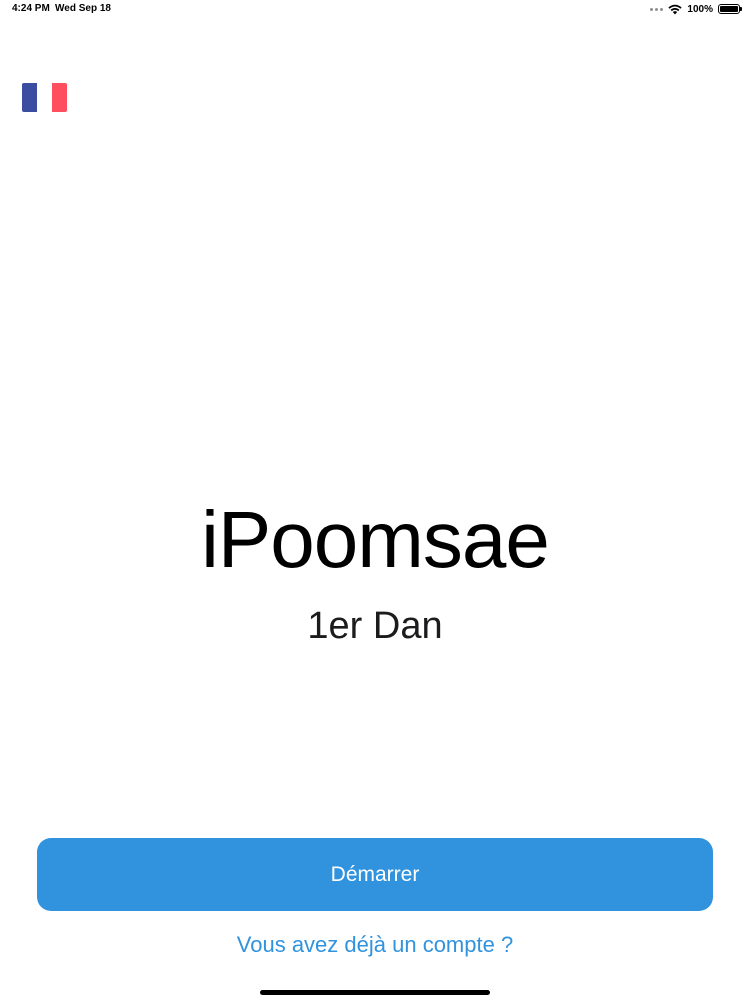 This screenshot has width=750, height=1000. Describe the element at coordinates (657, 9) in the screenshot. I see `multitask-dots-icon` at that location.